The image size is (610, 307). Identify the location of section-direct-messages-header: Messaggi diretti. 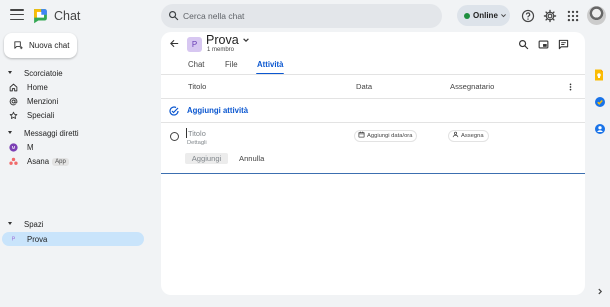
(43, 134).